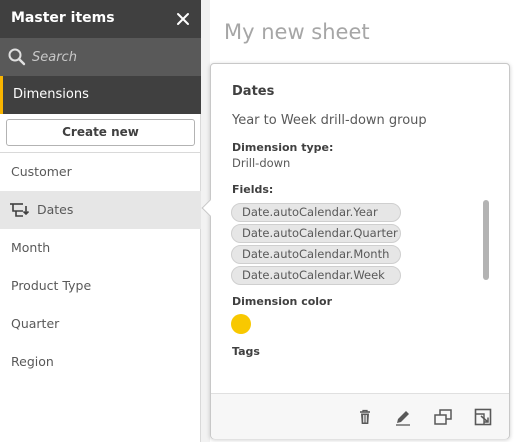 This screenshot has height=442, width=514. Describe the element at coordinates (100, 95) in the screenshot. I see `tab-dimensions: Dimensions` at that location.